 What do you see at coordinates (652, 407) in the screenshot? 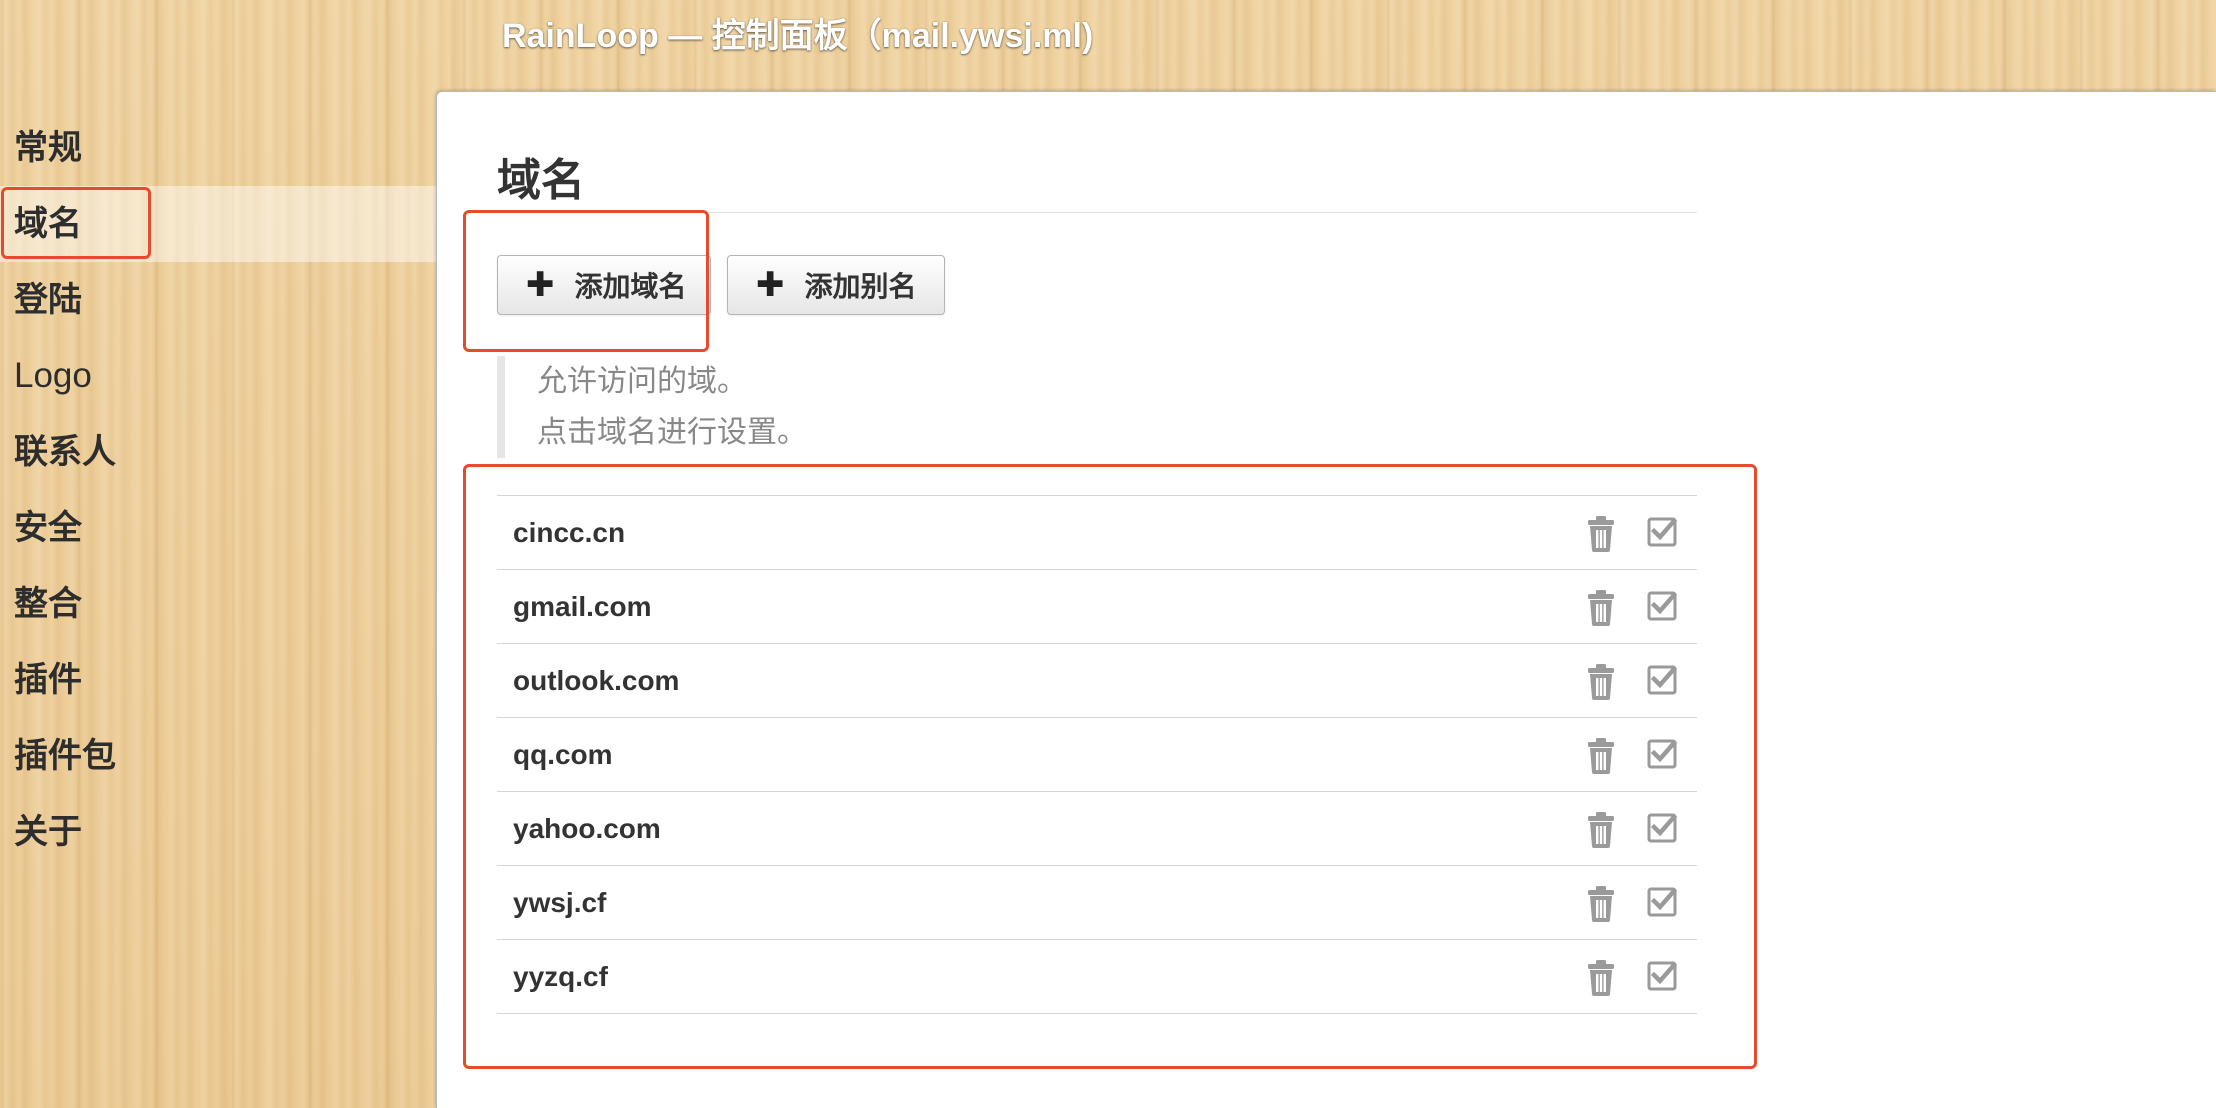
I see `domains-hint: 允许访问的域。 点击域名进行设置。` at bounding box center [652, 407].